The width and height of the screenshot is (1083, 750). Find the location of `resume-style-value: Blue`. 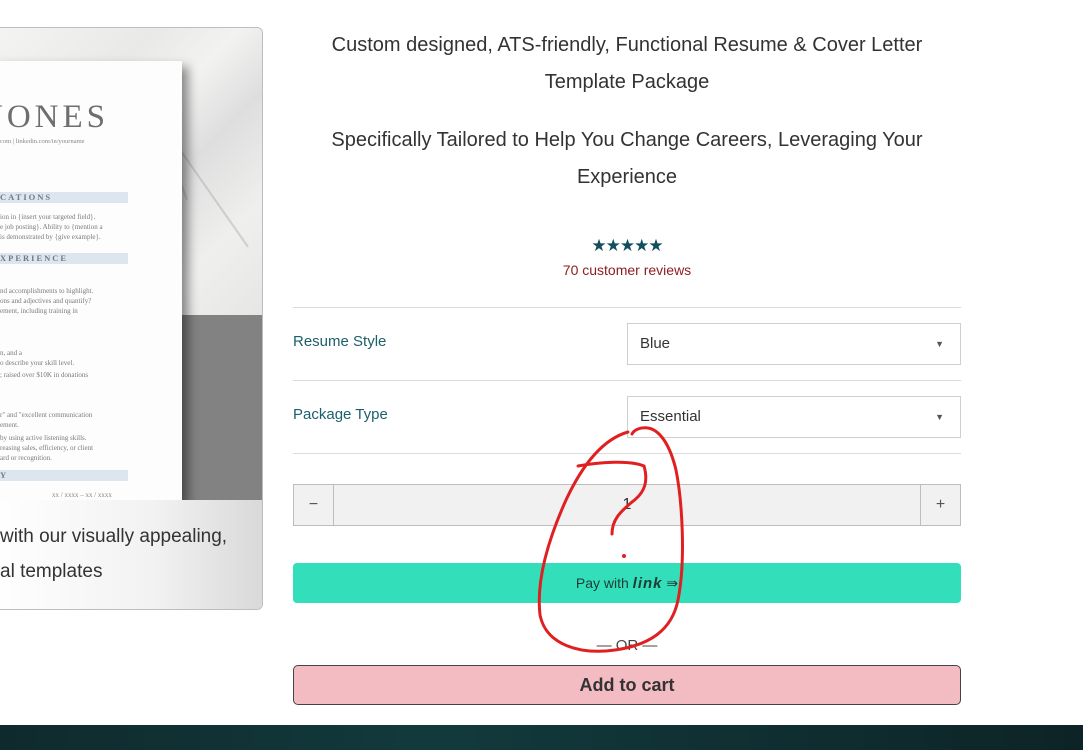

resume-style-value: Blue is located at coordinates (655, 343).